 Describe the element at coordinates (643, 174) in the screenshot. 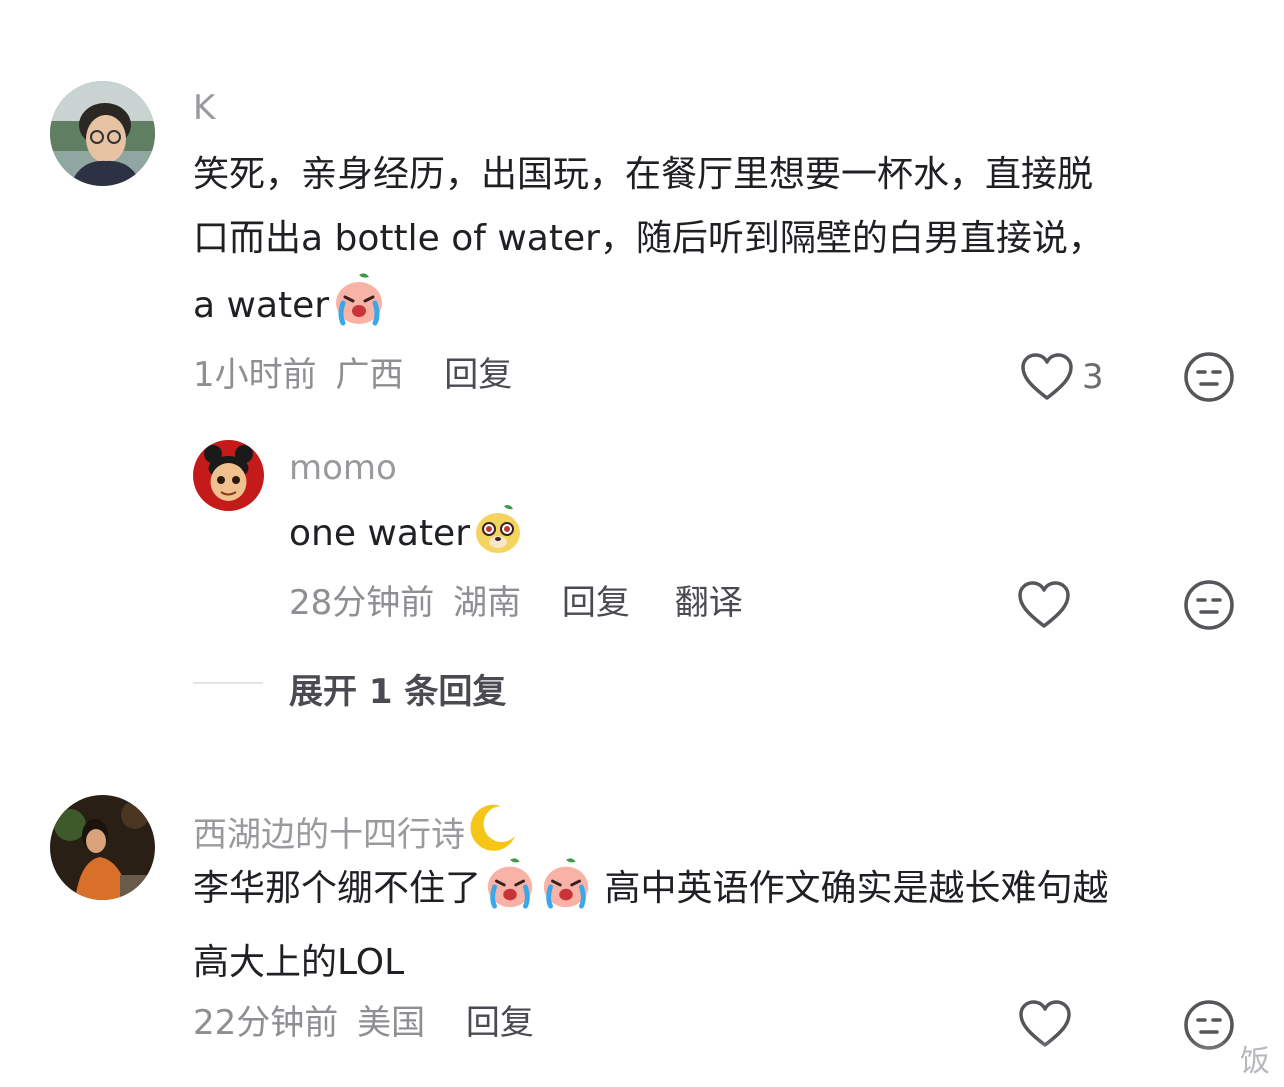

I see `comment-text-line: 笑死，亲身经历，出国玩，在餐厅里想要一杯水，直接脱` at that location.